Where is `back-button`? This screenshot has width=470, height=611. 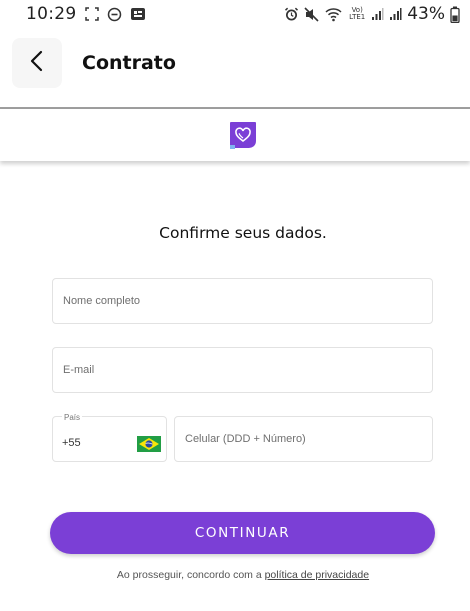 back-button is located at coordinates (37, 63).